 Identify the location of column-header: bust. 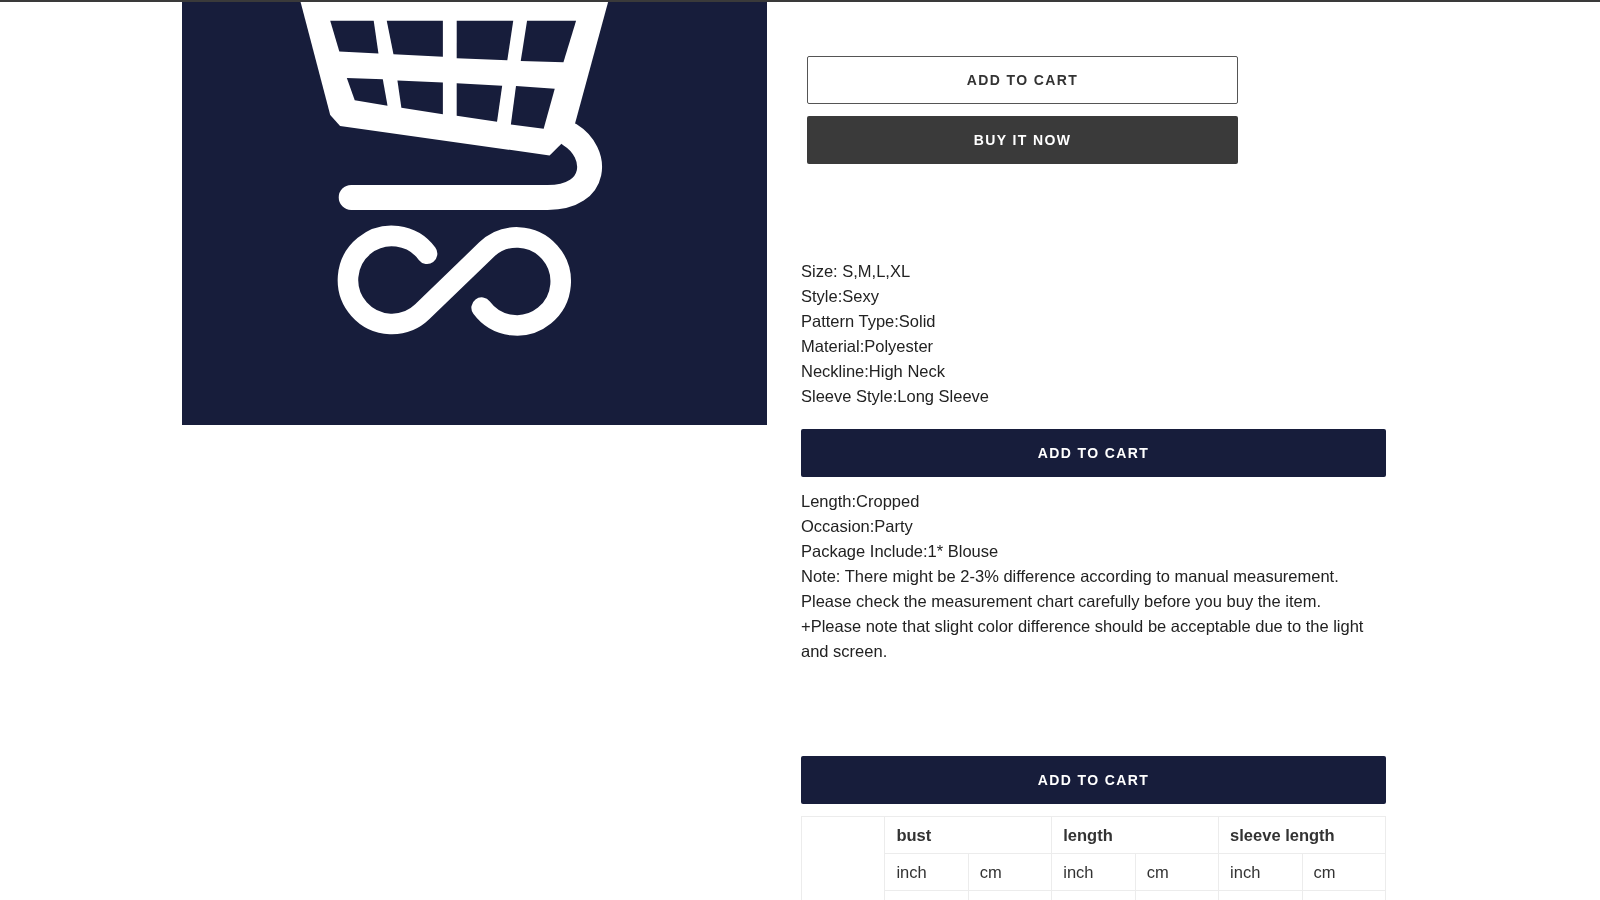
(968, 835).